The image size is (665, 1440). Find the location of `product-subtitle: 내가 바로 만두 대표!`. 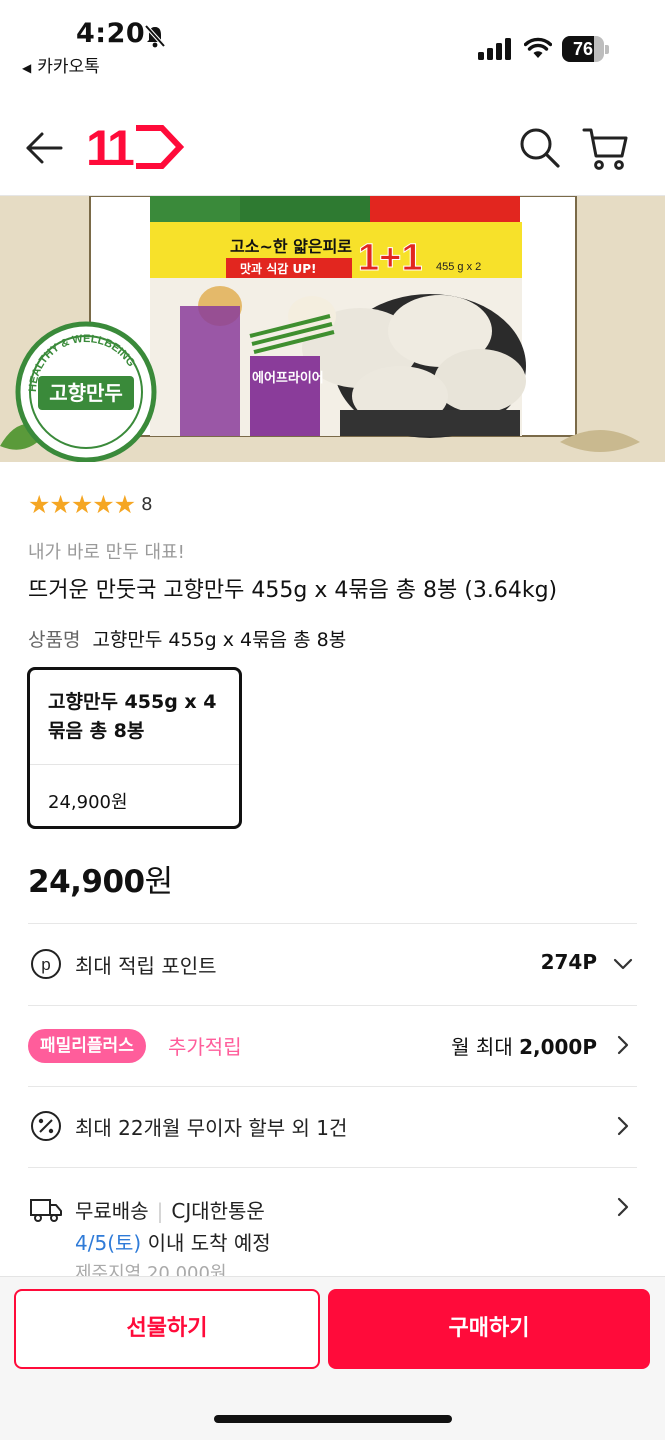

product-subtitle: 내가 바로 만두 대표! is located at coordinates (106, 552).